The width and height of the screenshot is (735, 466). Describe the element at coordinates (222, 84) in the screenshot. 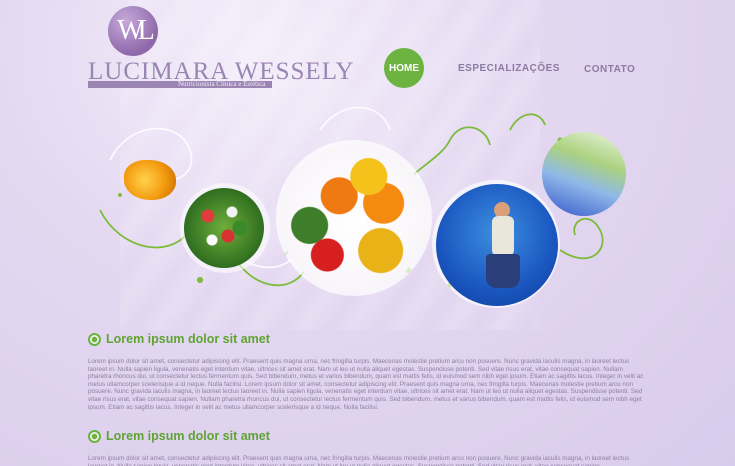

I see `logo-tagline: Nutricionista Clínica e Estética` at that location.